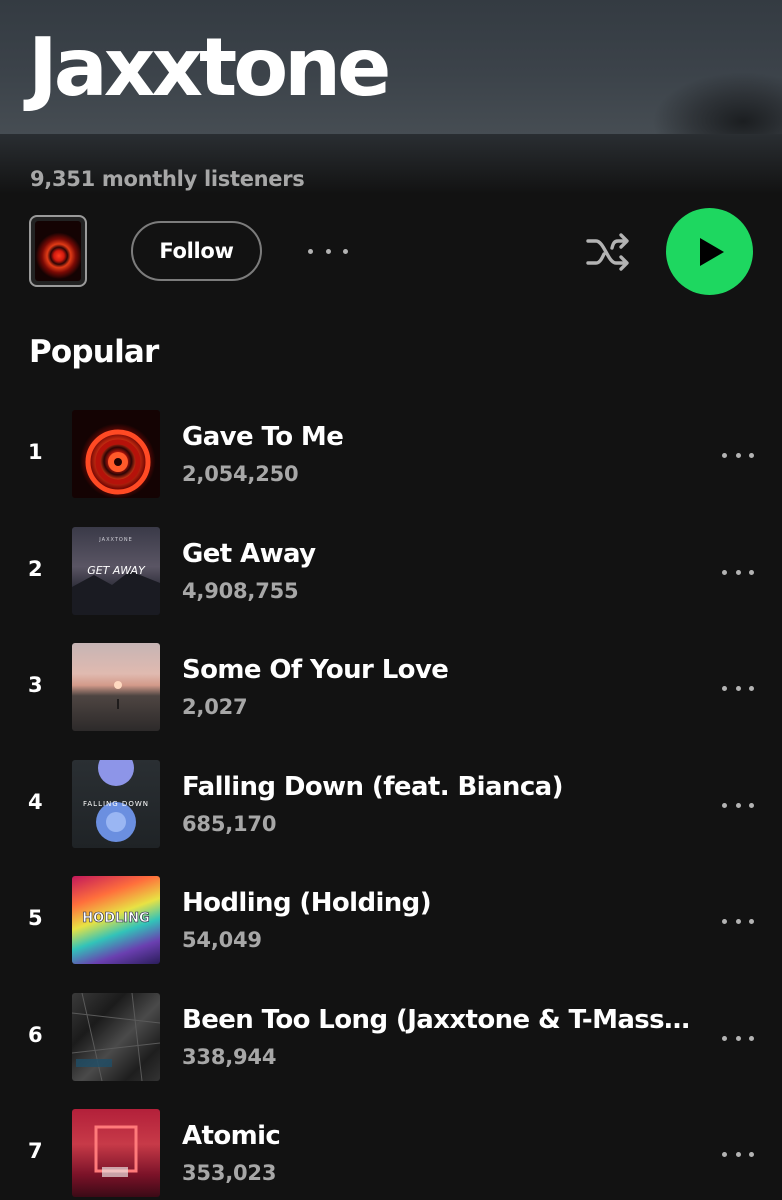 Image resolution: width=782 pixels, height=1200 pixels. What do you see at coordinates (391, 455) in the screenshot?
I see `track-row: 1 Gave To Me 2,054,250` at bounding box center [391, 455].